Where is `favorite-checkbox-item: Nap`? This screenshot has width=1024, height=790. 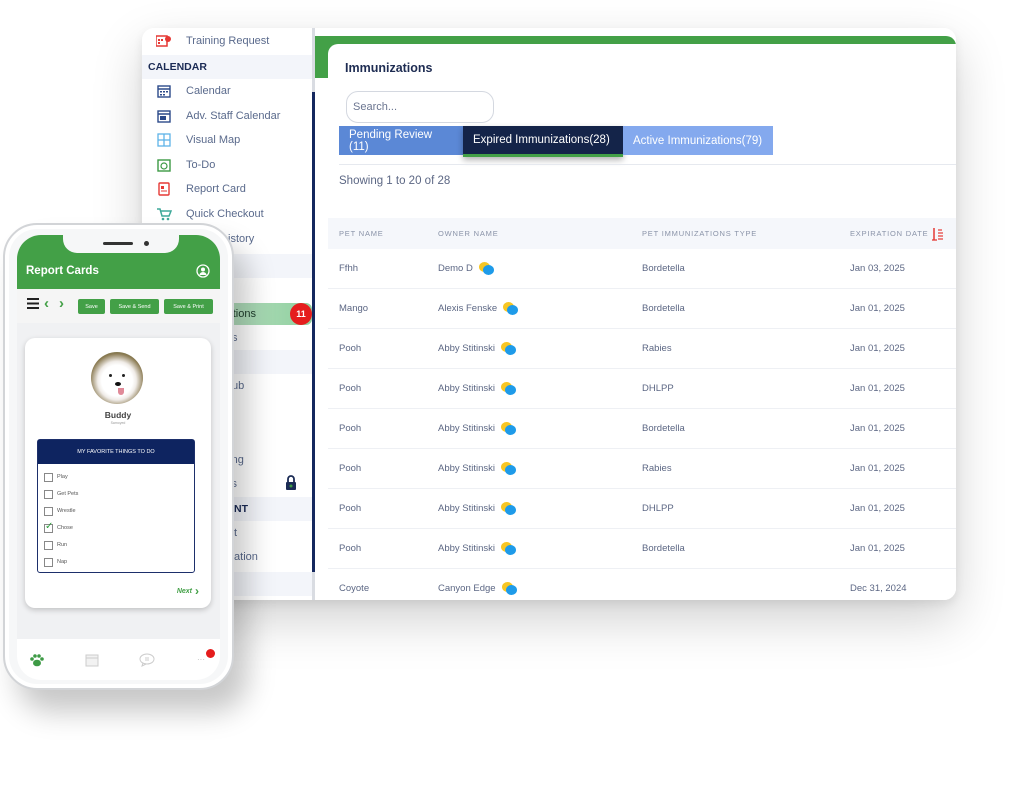
favorite-checkbox-item: Nap is located at coordinates (55, 562).